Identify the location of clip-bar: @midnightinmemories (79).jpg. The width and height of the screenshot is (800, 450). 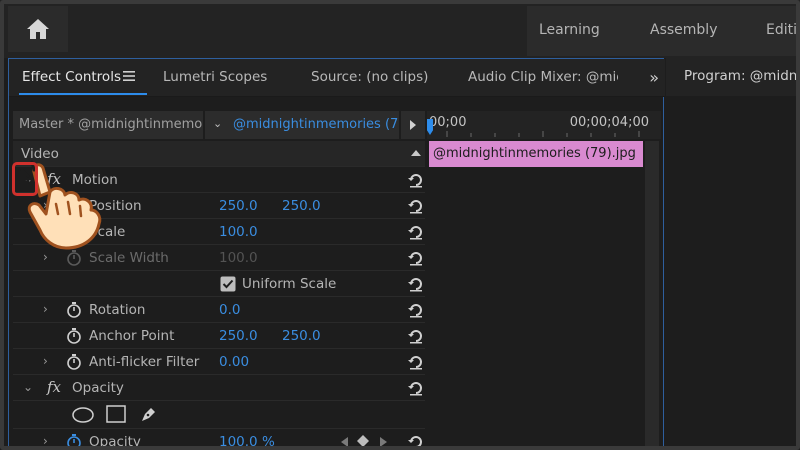
(536, 154).